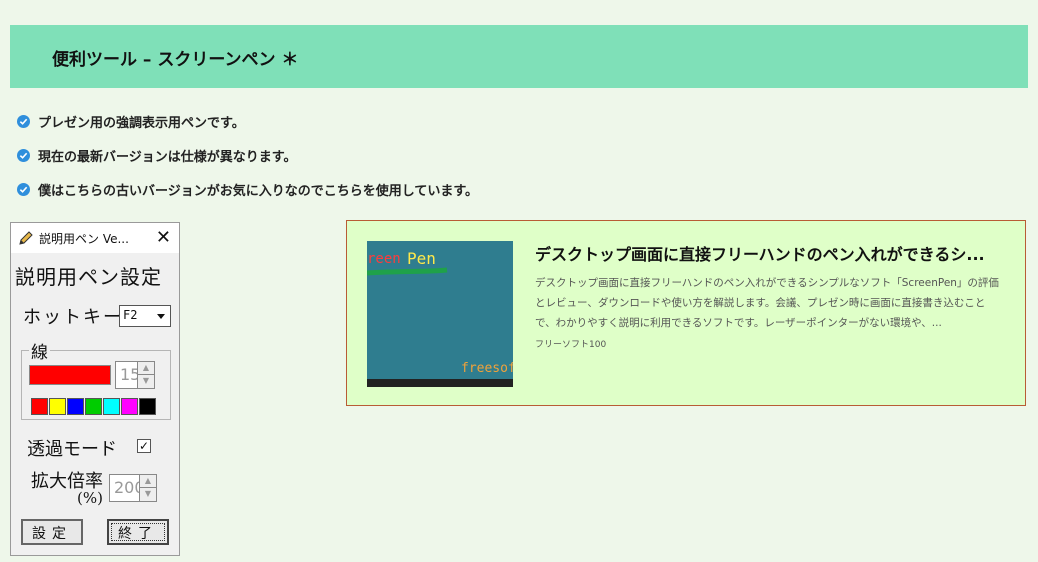 The image size is (1038, 562). I want to click on list-item: プレゼン用の強調表示用ペンです。, so click(131, 121).